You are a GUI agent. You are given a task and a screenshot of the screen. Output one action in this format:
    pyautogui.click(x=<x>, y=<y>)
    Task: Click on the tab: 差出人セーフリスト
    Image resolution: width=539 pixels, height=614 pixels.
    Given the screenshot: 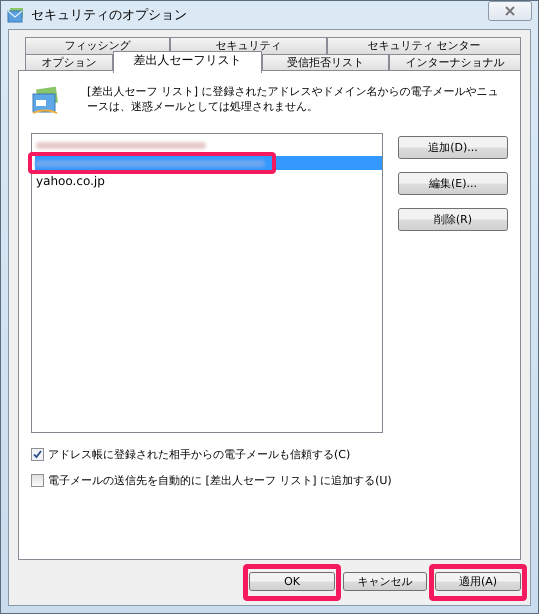 What is the action you would take?
    pyautogui.click(x=187, y=62)
    